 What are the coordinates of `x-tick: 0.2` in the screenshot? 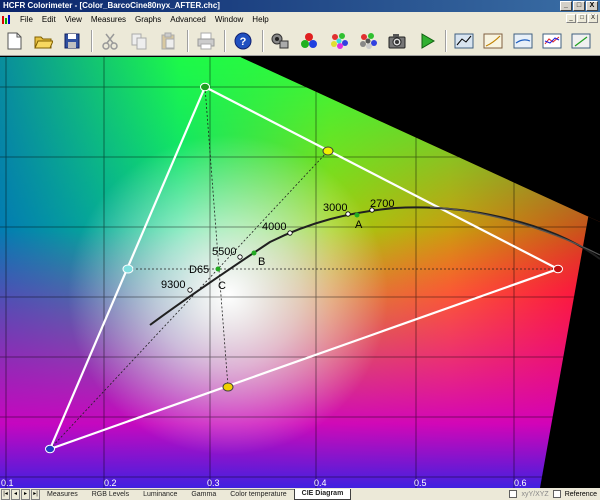 It's located at (110, 483).